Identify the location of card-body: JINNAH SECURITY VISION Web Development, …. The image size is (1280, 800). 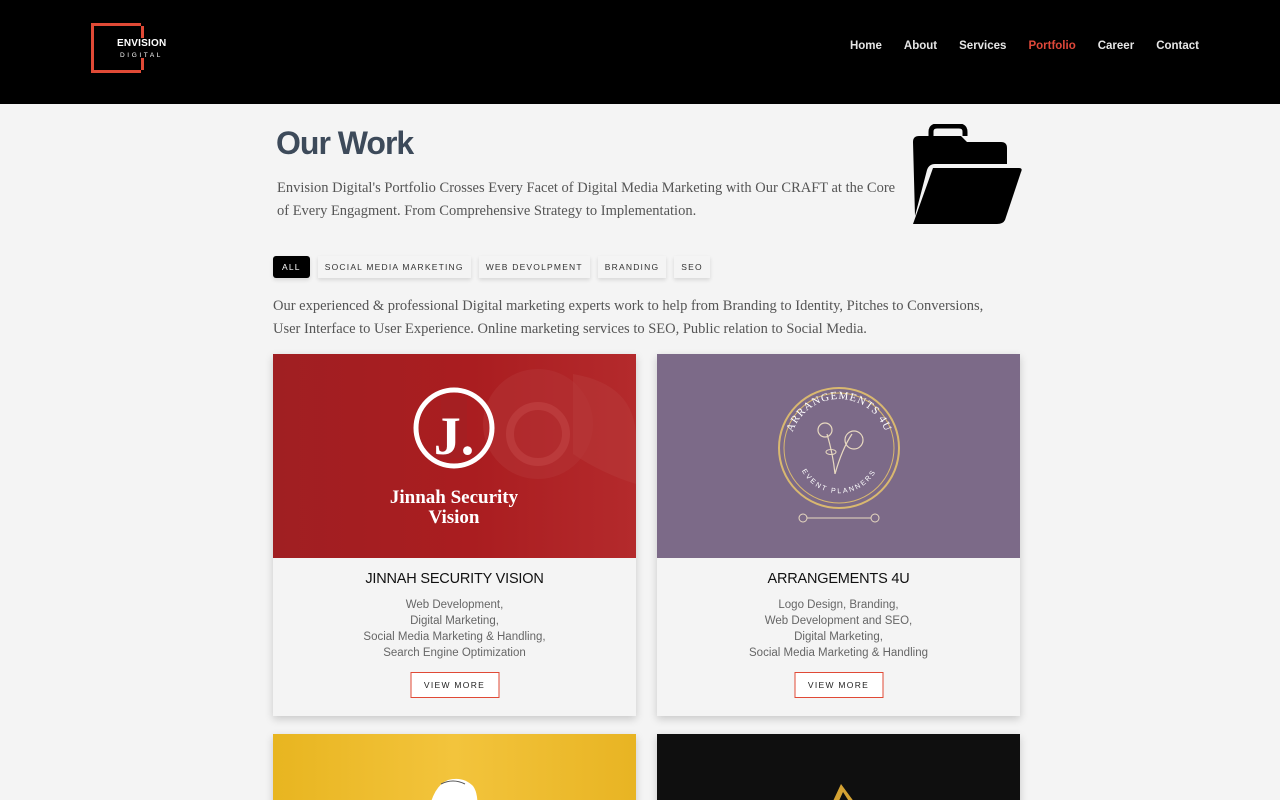
(454, 637).